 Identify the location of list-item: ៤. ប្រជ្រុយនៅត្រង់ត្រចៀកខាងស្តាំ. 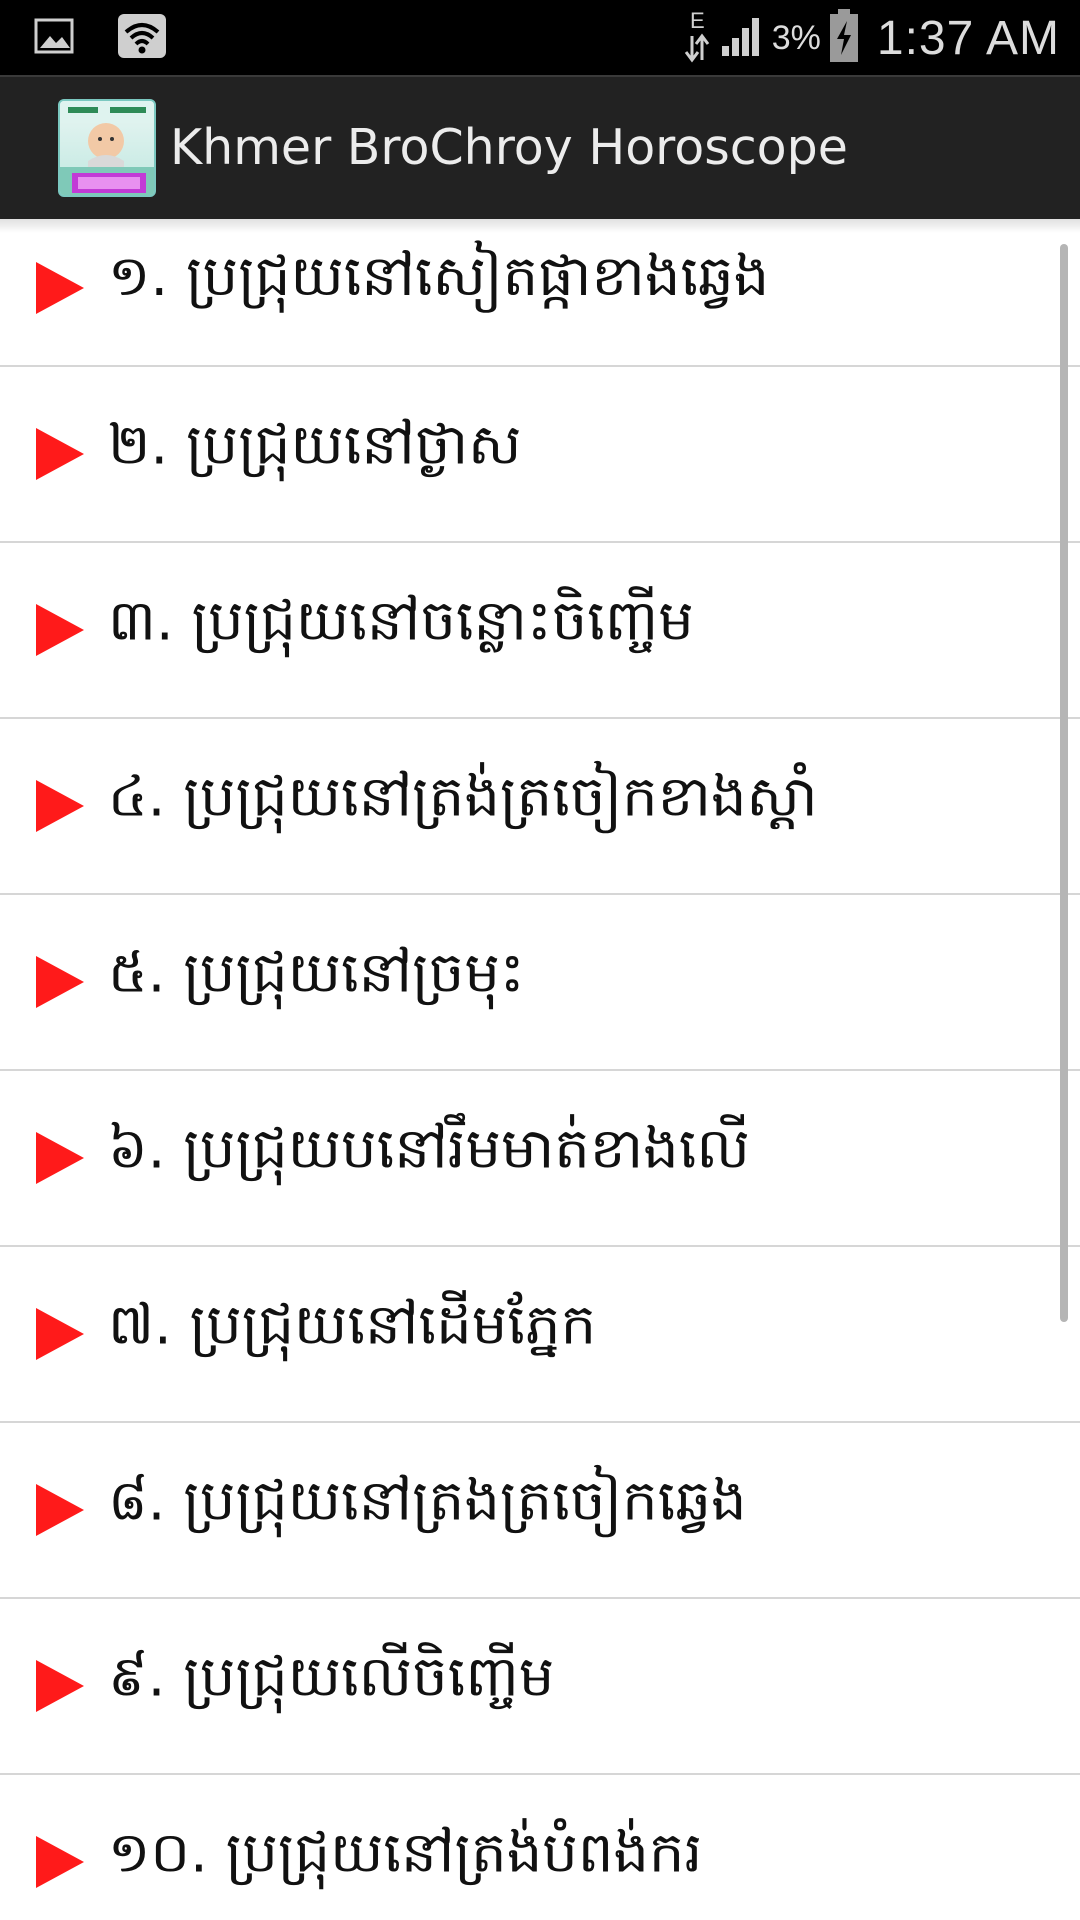
(540, 807).